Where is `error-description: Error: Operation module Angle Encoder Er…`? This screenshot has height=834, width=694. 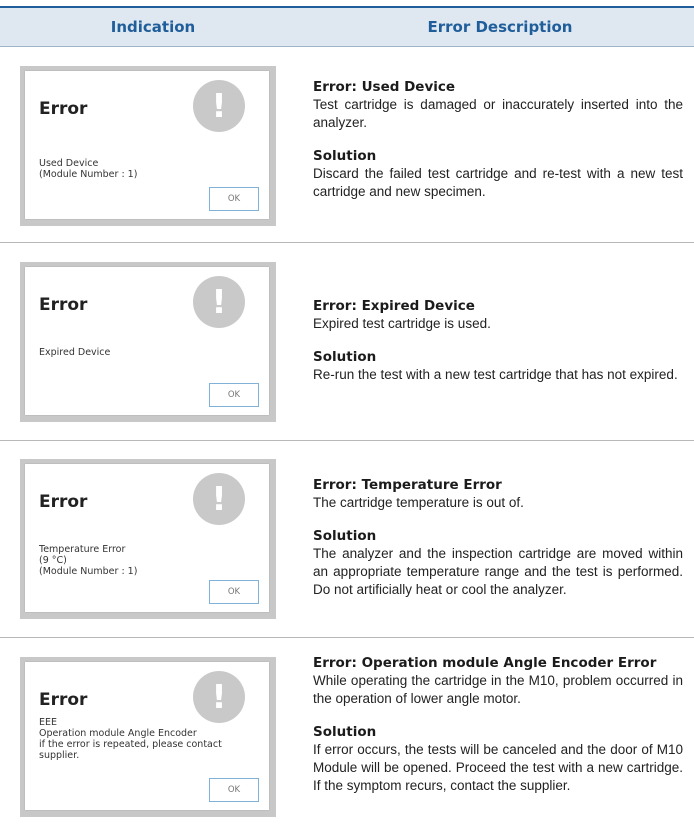 error-description: Error: Operation module Angle Encoder Er… is located at coordinates (498, 725).